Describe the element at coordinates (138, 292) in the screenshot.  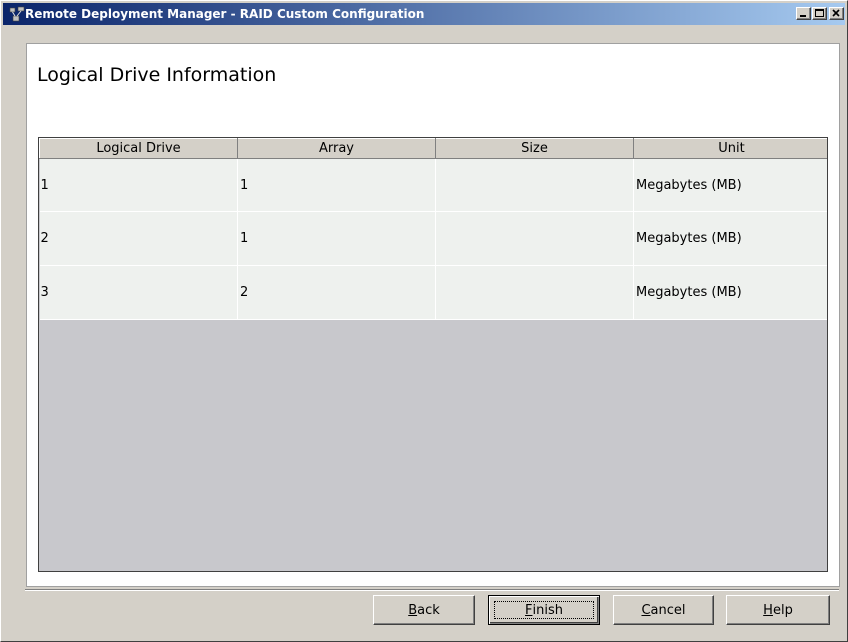
I see `logical-drive-cell: 3` at that location.